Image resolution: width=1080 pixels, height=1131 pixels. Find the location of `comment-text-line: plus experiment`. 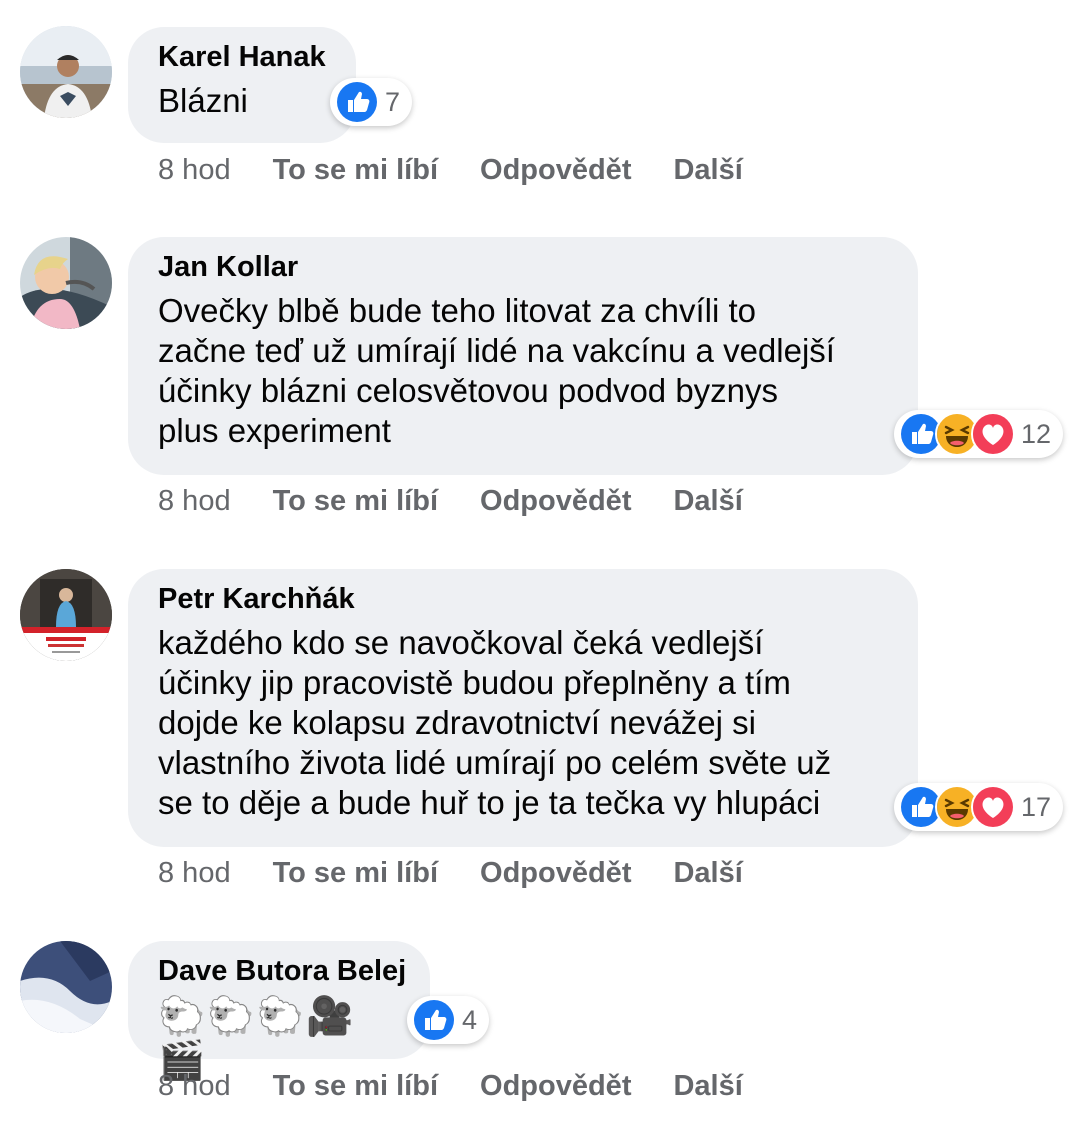

comment-text-line: plus experiment is located at coordinates (274, 430).